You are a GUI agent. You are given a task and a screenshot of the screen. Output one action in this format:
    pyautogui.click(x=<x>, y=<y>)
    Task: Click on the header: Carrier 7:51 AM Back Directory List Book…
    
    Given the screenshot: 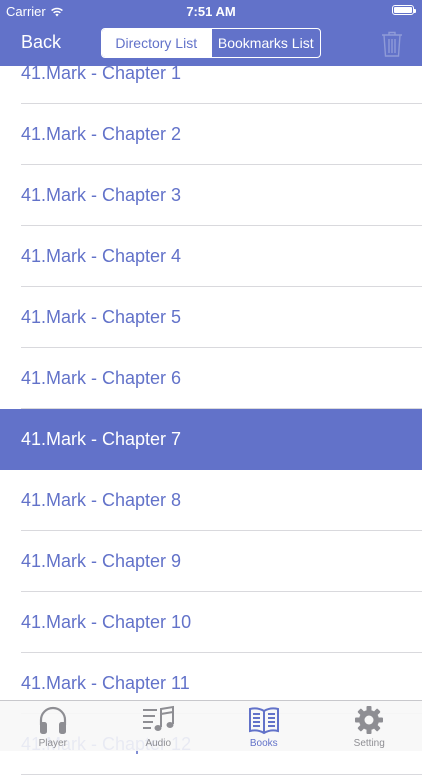 What is the action you would take?
    pyautogui.click(x=211, y=33)
    